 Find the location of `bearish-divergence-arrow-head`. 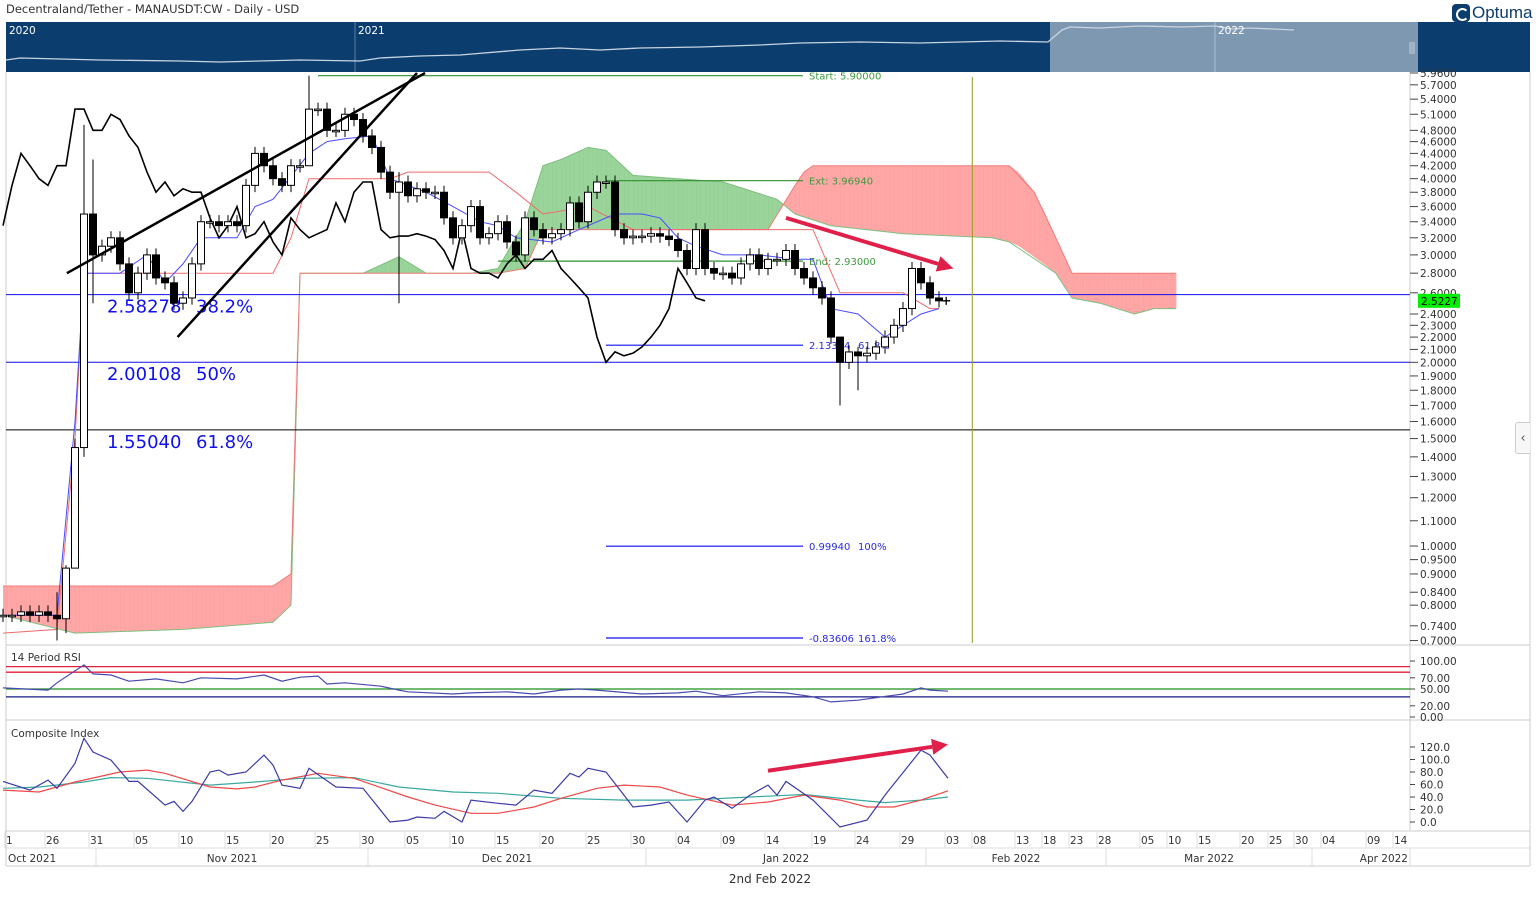

bearish-divergence-arrow-head is located at coordinates (944, 264).